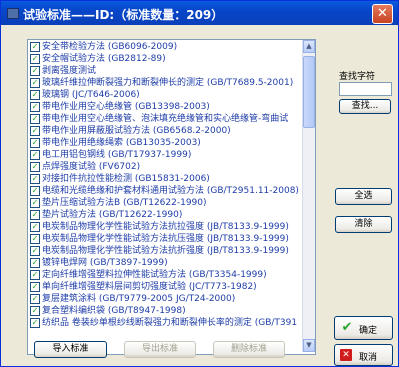 This screenshot has width=399, height=367. I want to click on standard-label: 垫片试验方法 (GB/T12622-1990), so click(112, 215).